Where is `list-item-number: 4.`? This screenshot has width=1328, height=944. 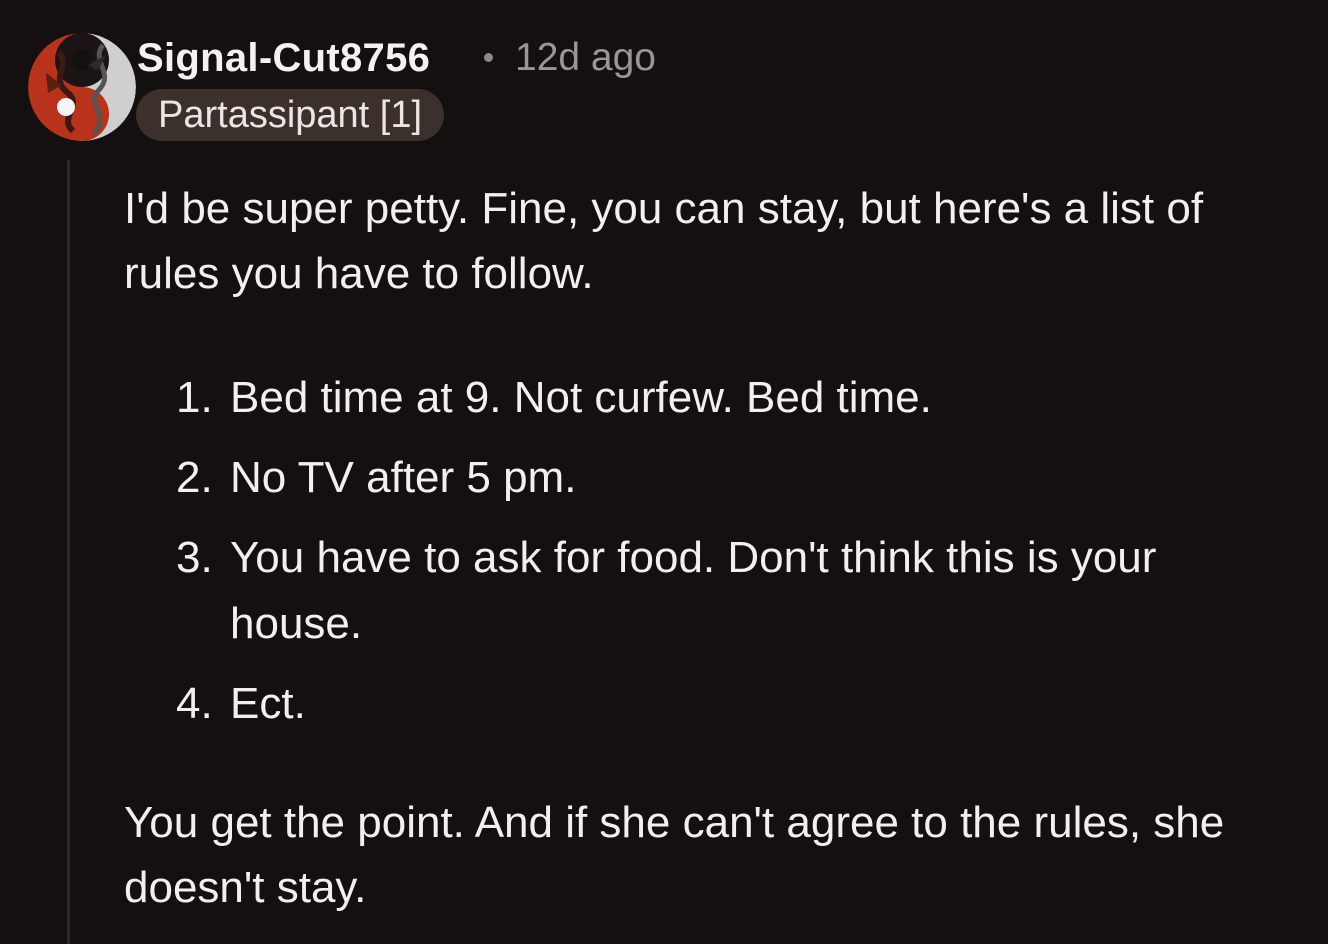
list-item-number: 4. is located at coordinates (194, 703).